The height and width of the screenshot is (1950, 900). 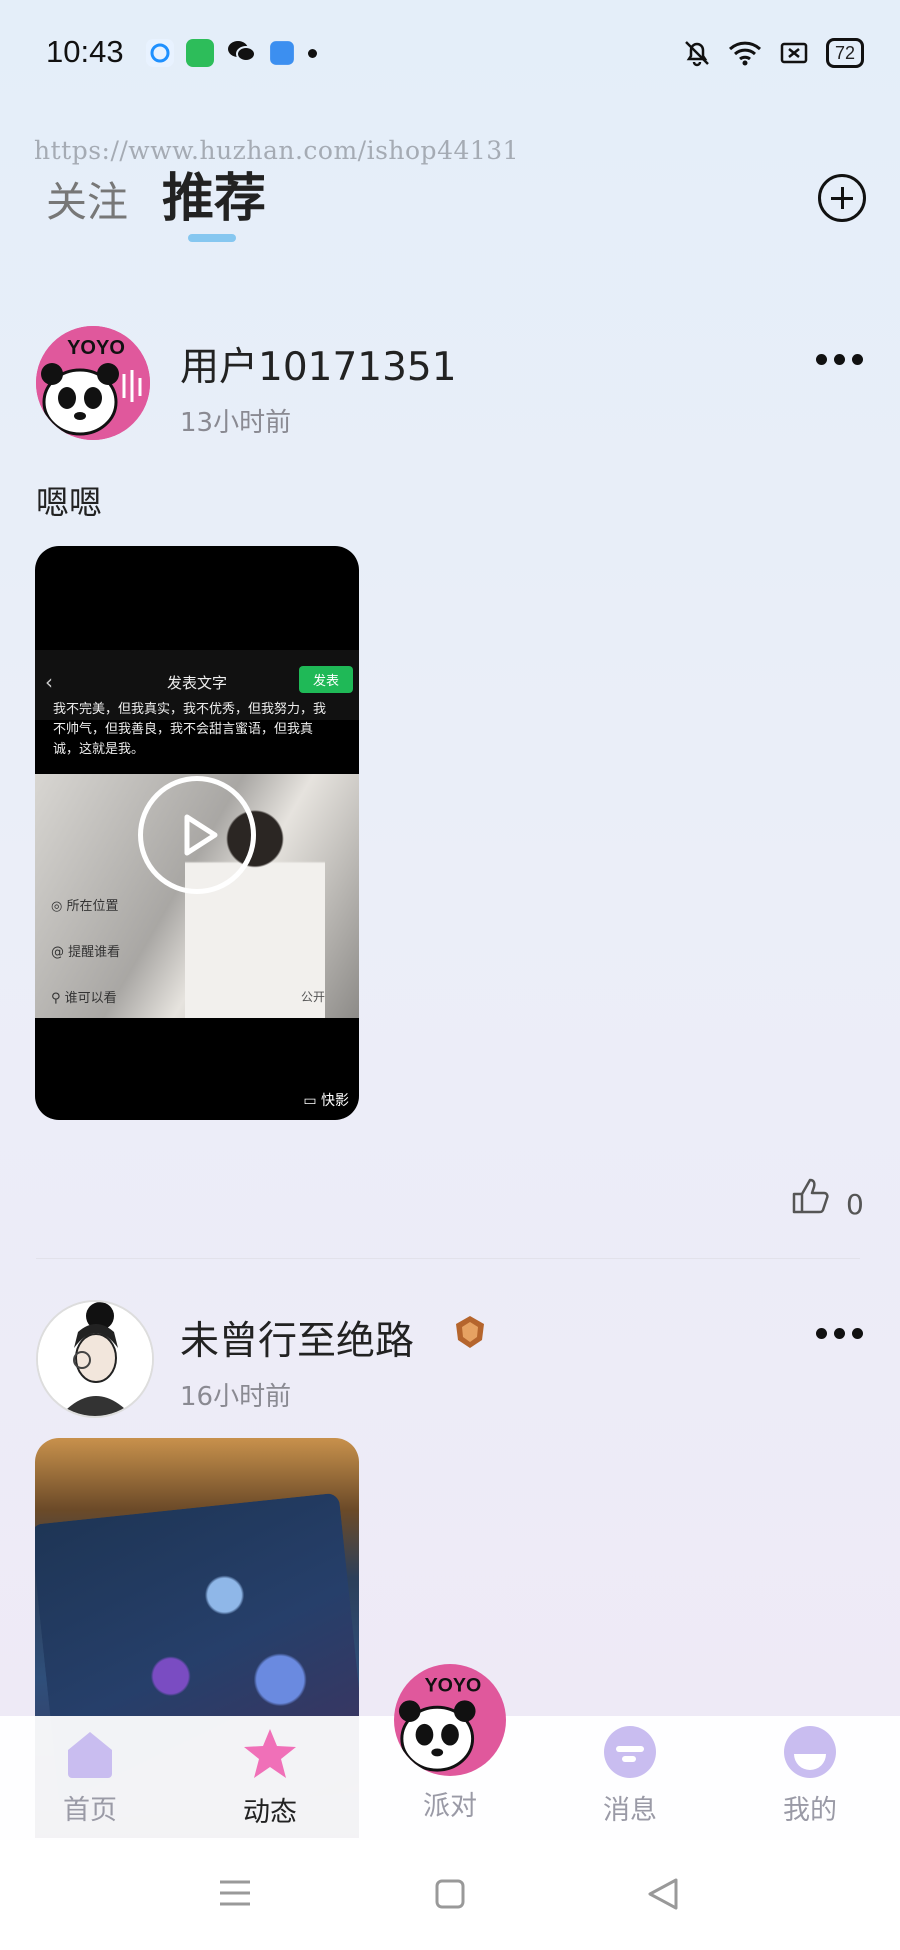 What do you see at coordinates (87, 198) in the screenshot?
I see `tab-follow: 关注` at bounding box center [87, 198].